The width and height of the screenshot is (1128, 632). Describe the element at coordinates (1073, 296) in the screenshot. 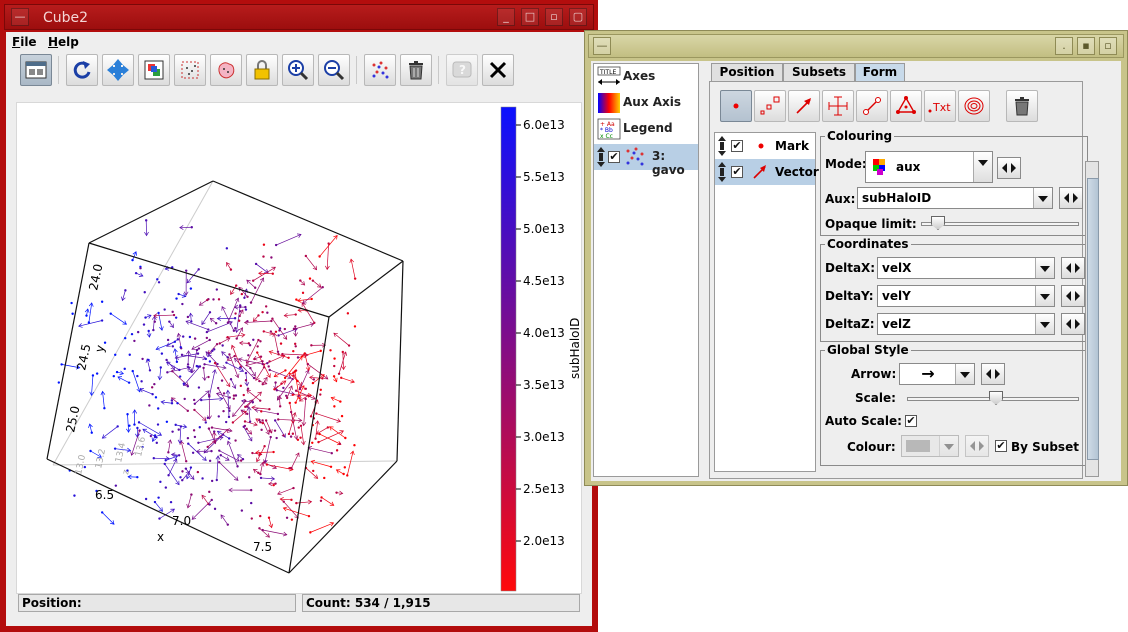

I see `deltay-stepper` at that location.